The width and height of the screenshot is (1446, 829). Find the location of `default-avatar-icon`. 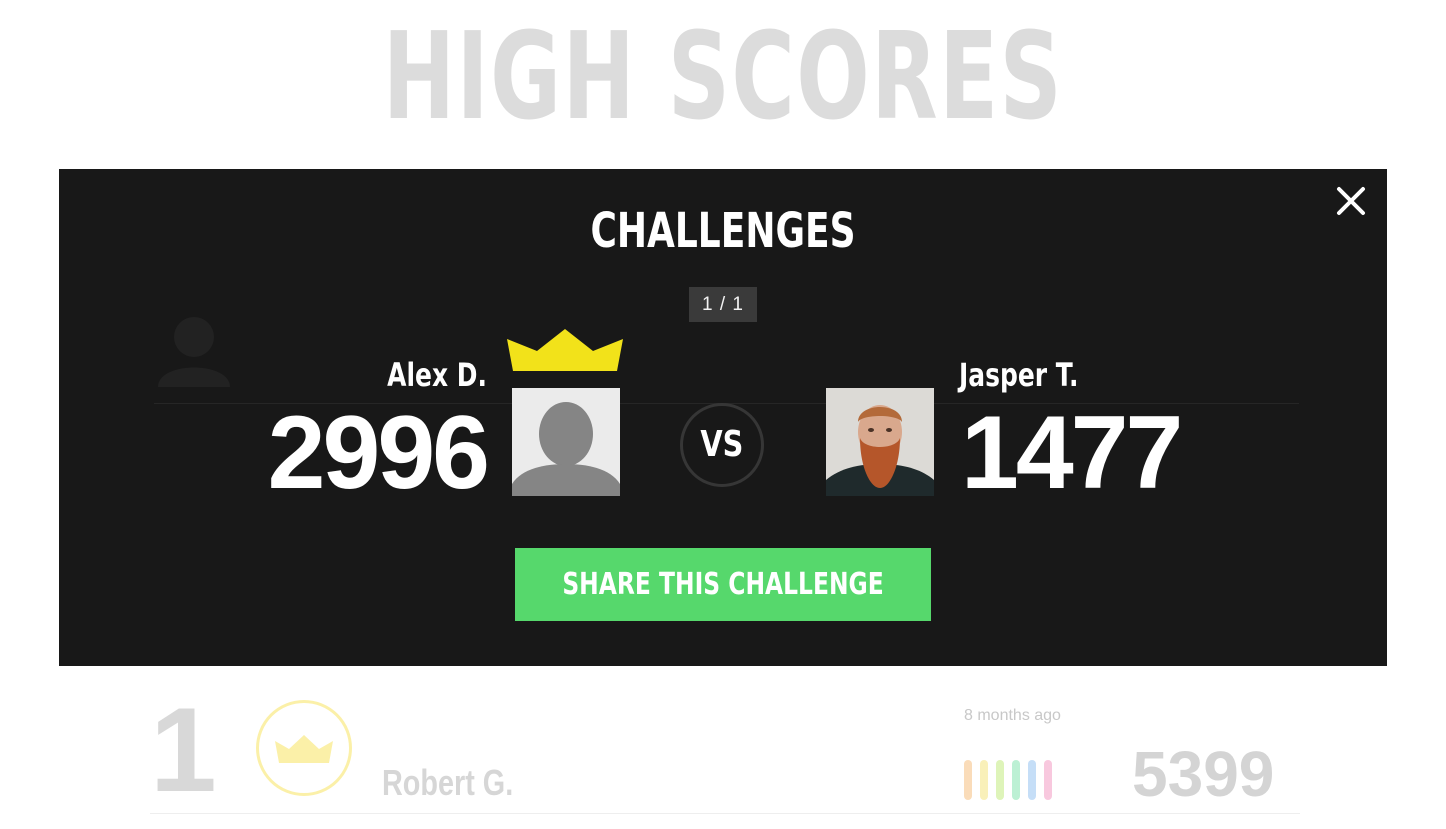

default-avatar-icon is located at coordinates (566, 442).